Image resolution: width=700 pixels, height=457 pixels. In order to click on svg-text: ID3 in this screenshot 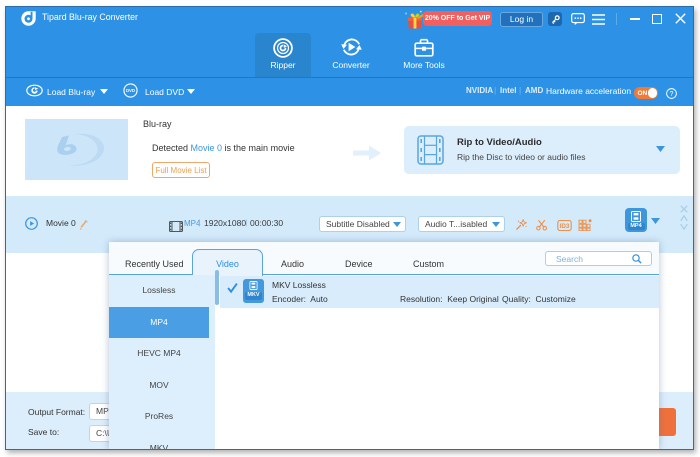, I will do `click(565, 226)`.